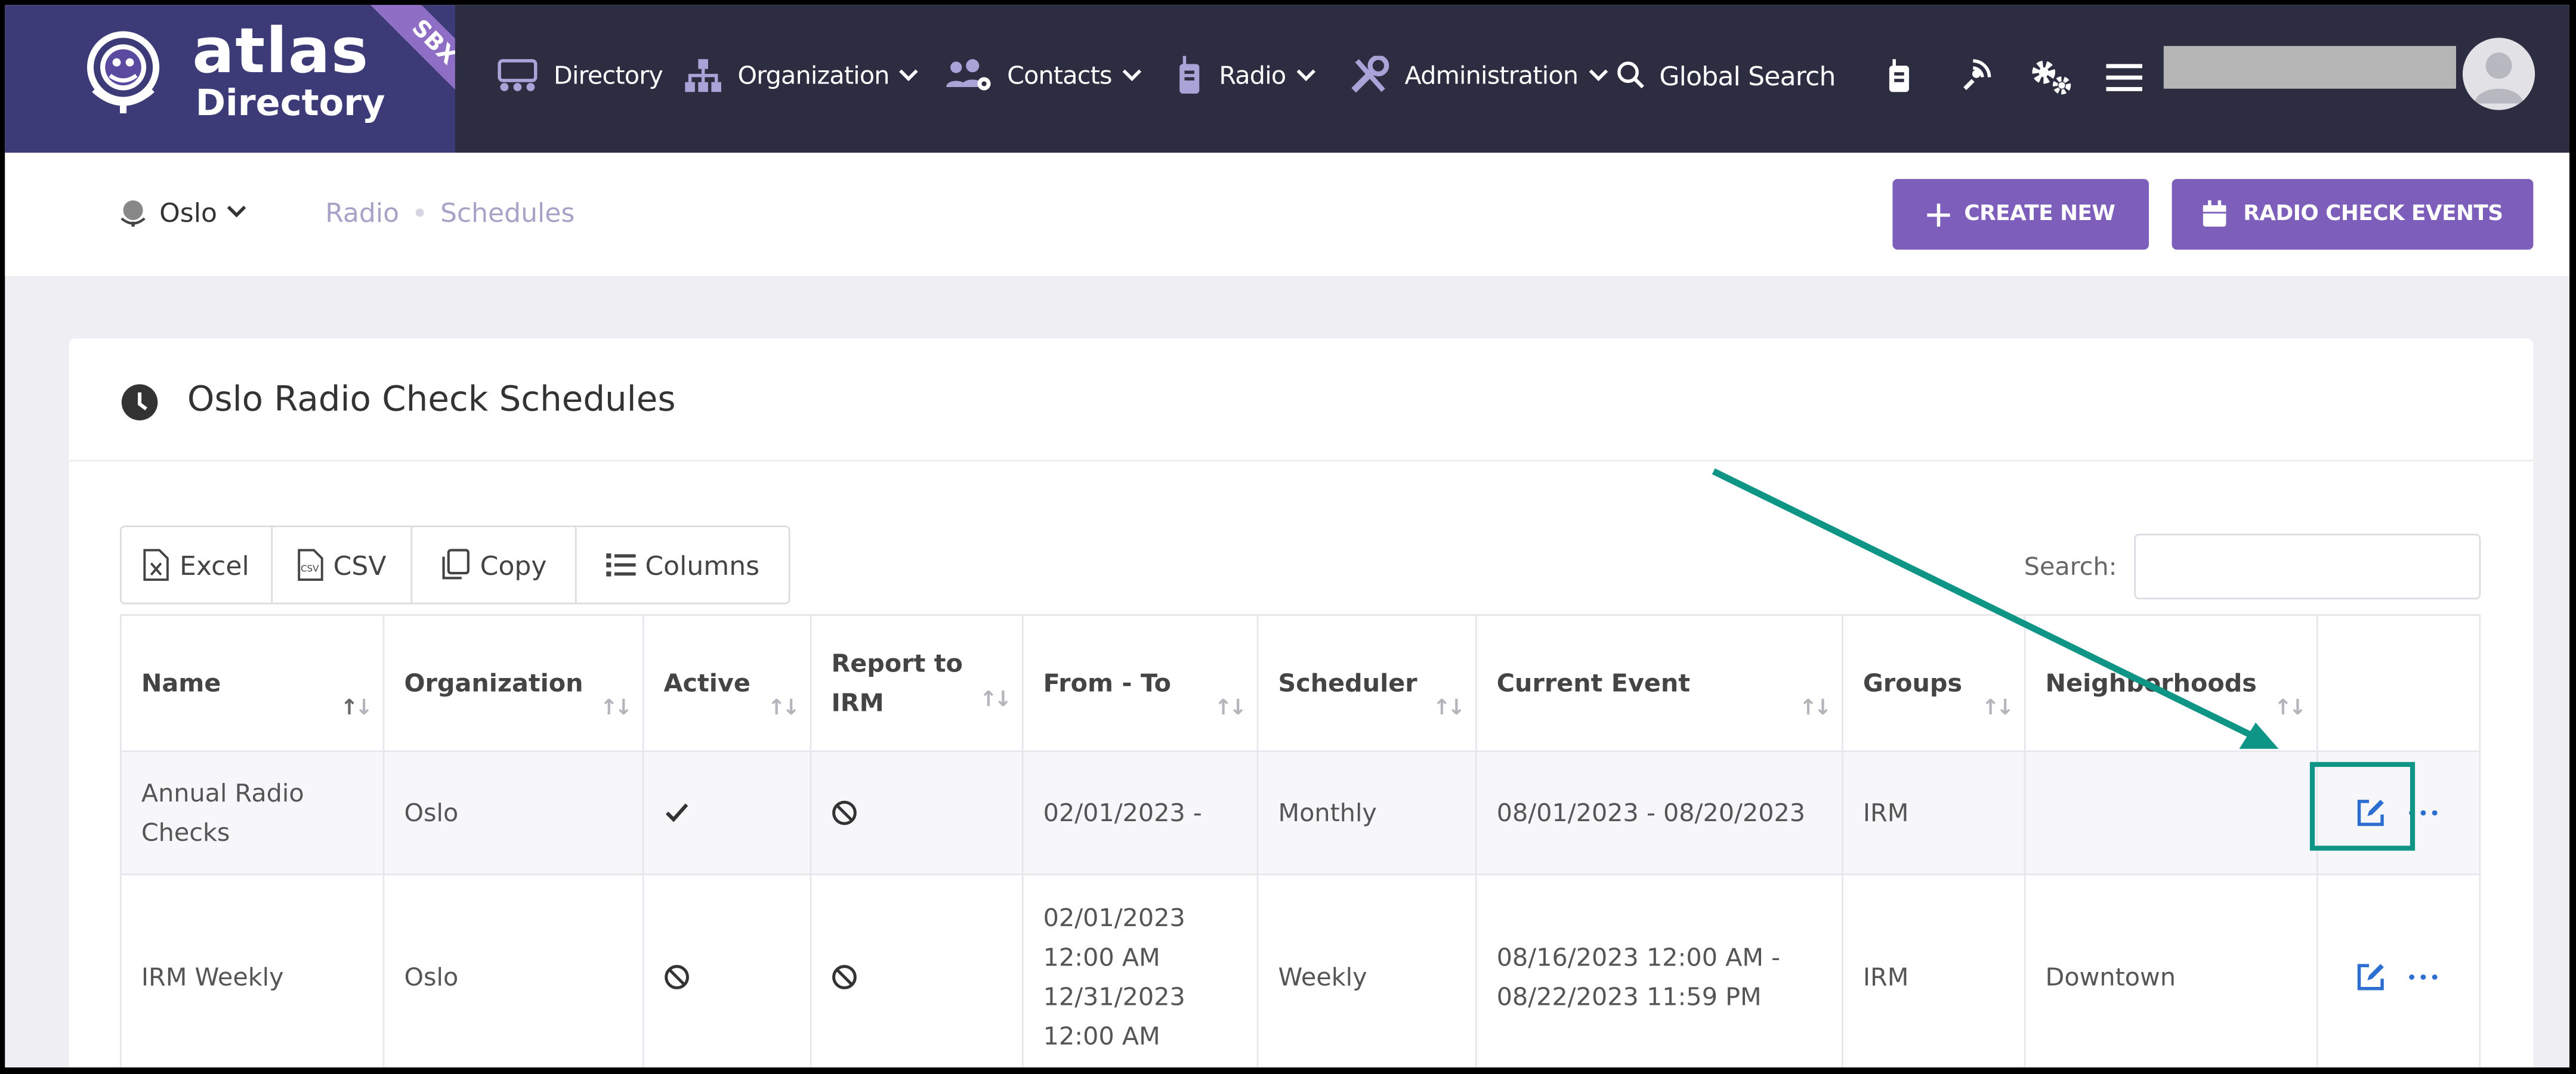 The image size is (2576, 1074). I want to click on cell-actions, so click(2398, 971).